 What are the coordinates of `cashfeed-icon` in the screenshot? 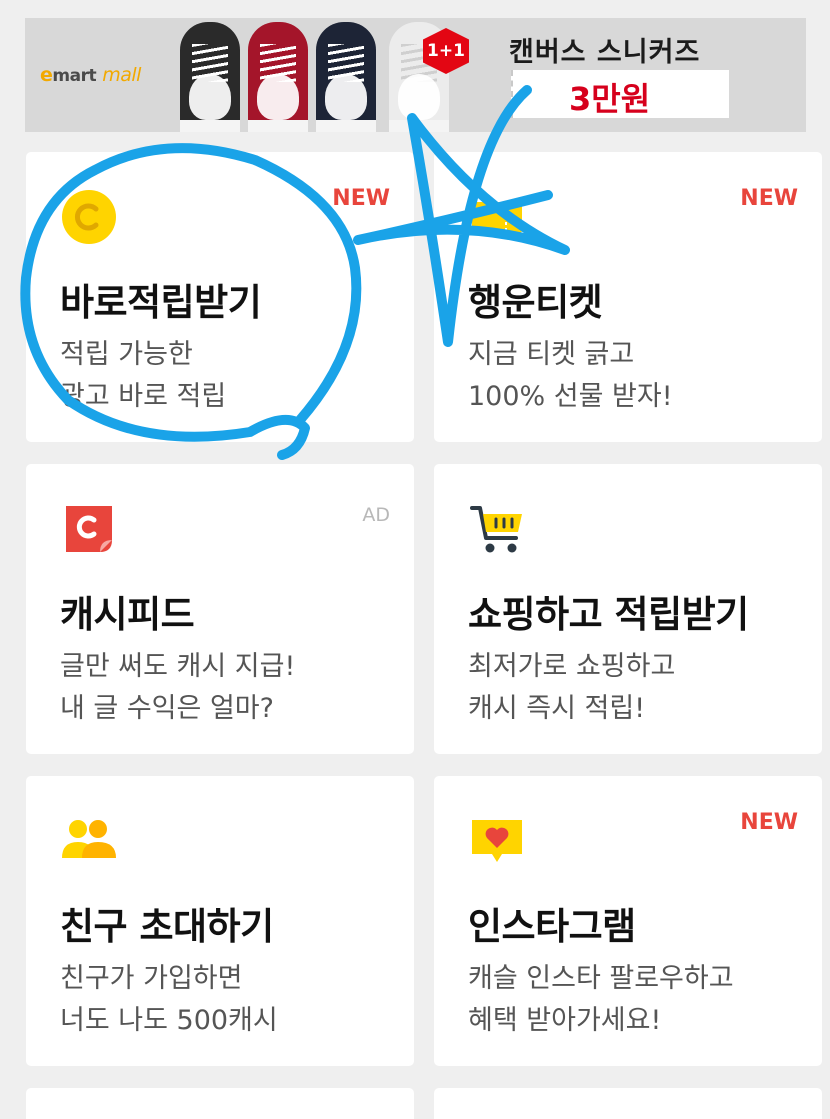 It's located at (89, 529).